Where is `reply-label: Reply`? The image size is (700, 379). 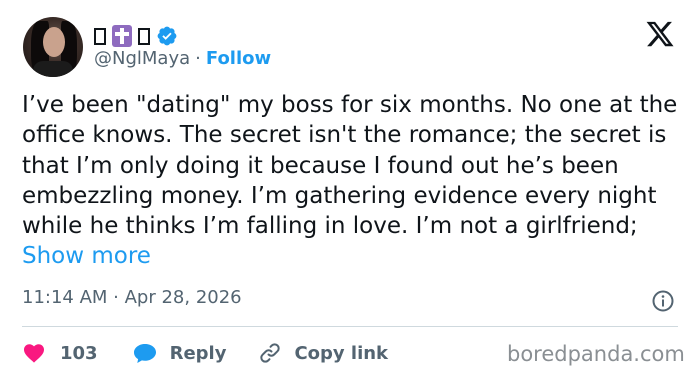 reply-label: Reply is located at coordinates (198, 353).